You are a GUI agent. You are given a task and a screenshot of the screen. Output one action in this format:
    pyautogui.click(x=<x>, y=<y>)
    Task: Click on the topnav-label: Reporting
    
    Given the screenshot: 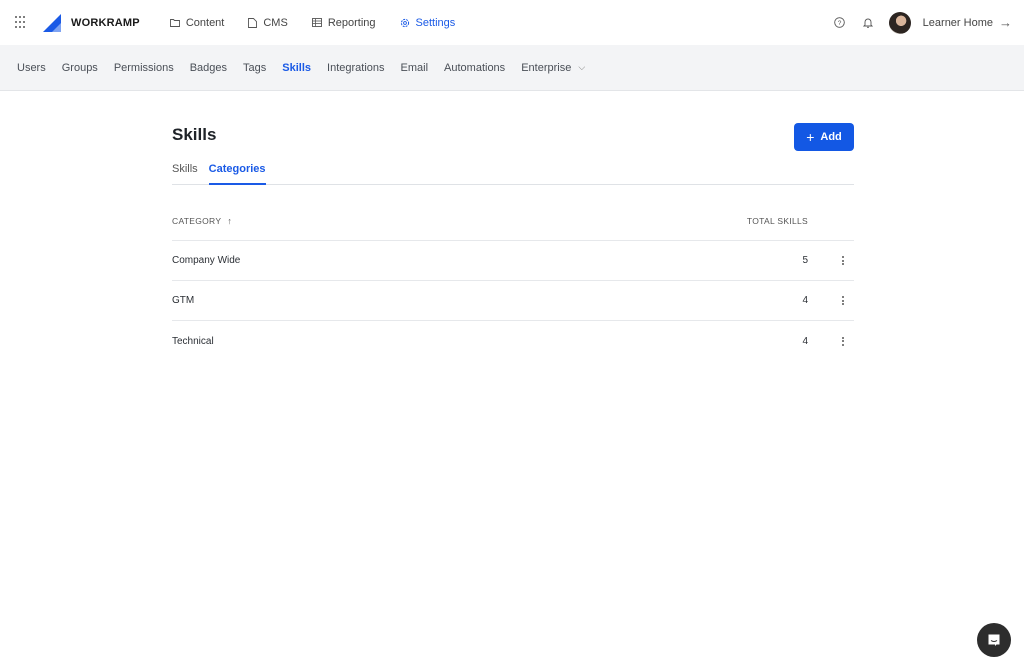 What is the action you would take?
    pyautogui.click(x=351, y=22)
    